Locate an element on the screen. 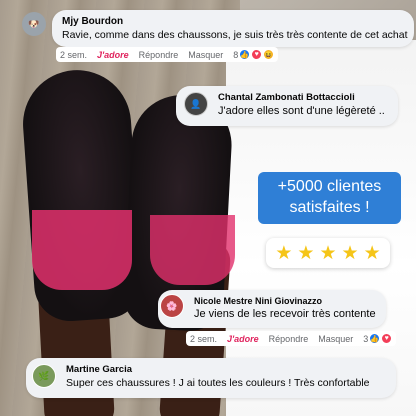 The width and height of the screenshot is (416, 416). reaction-summary: 8 👍 ♥ 😆 is located at coordinates (254, 54).